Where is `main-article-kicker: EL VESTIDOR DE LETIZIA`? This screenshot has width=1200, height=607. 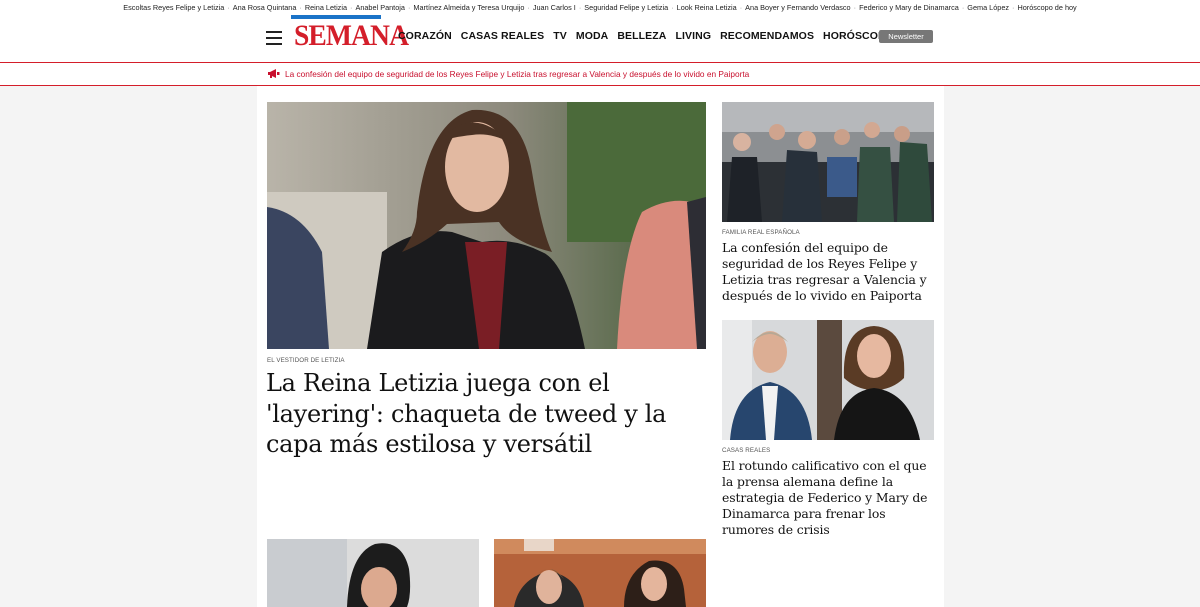 main-article-kicker: EL VESTIDOR DE LETIZIA is located at coordinates (306, 360).